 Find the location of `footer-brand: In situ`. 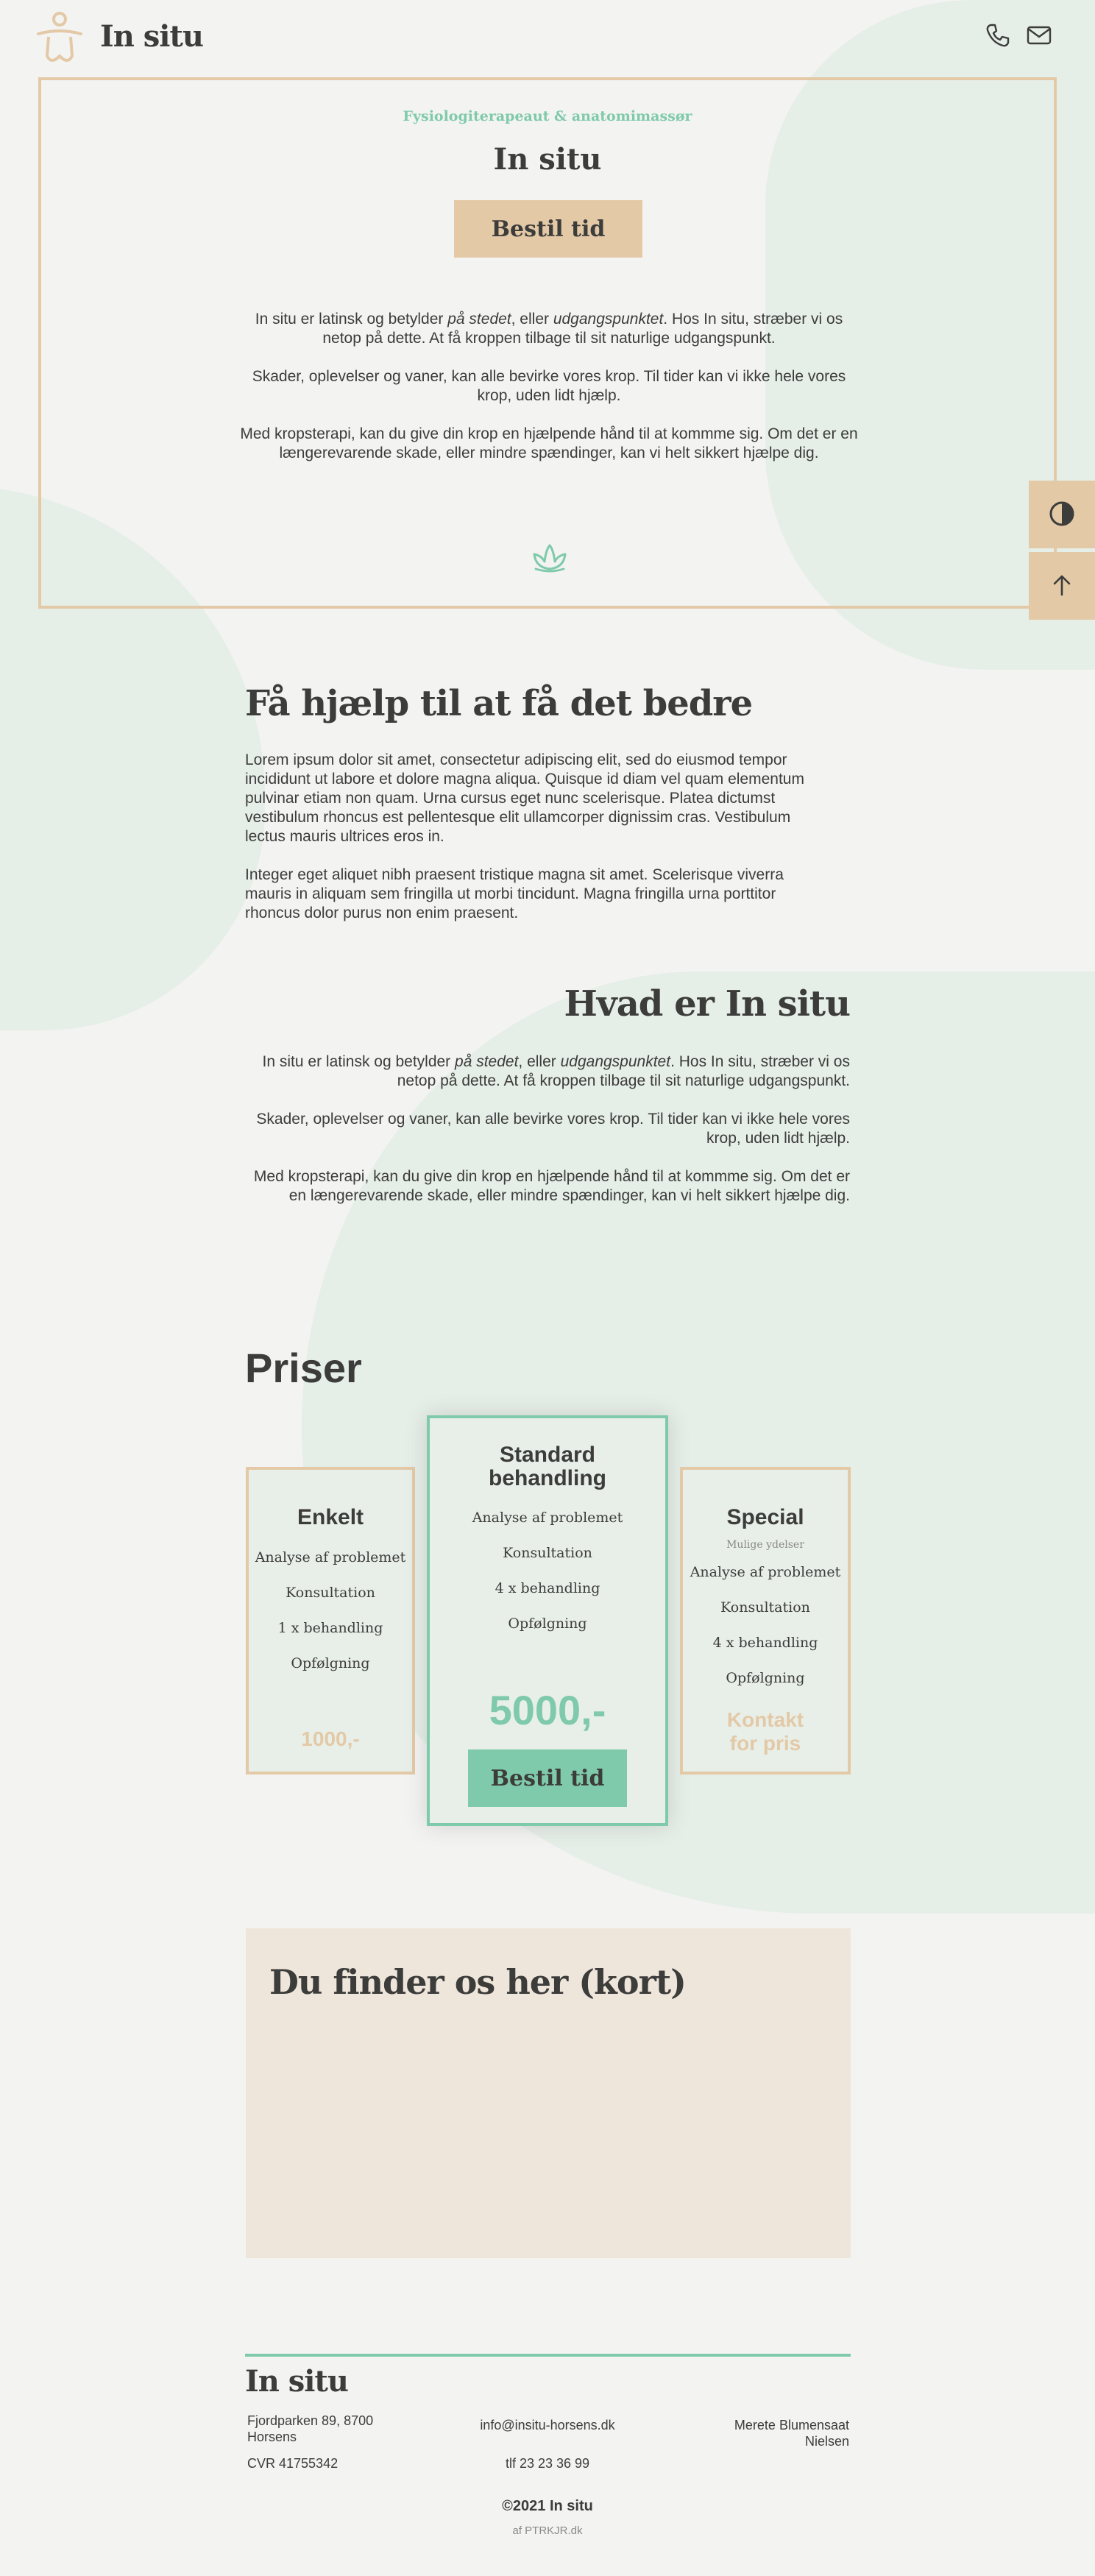

footer-brand: In situ is located at coordinates (297, 2381).